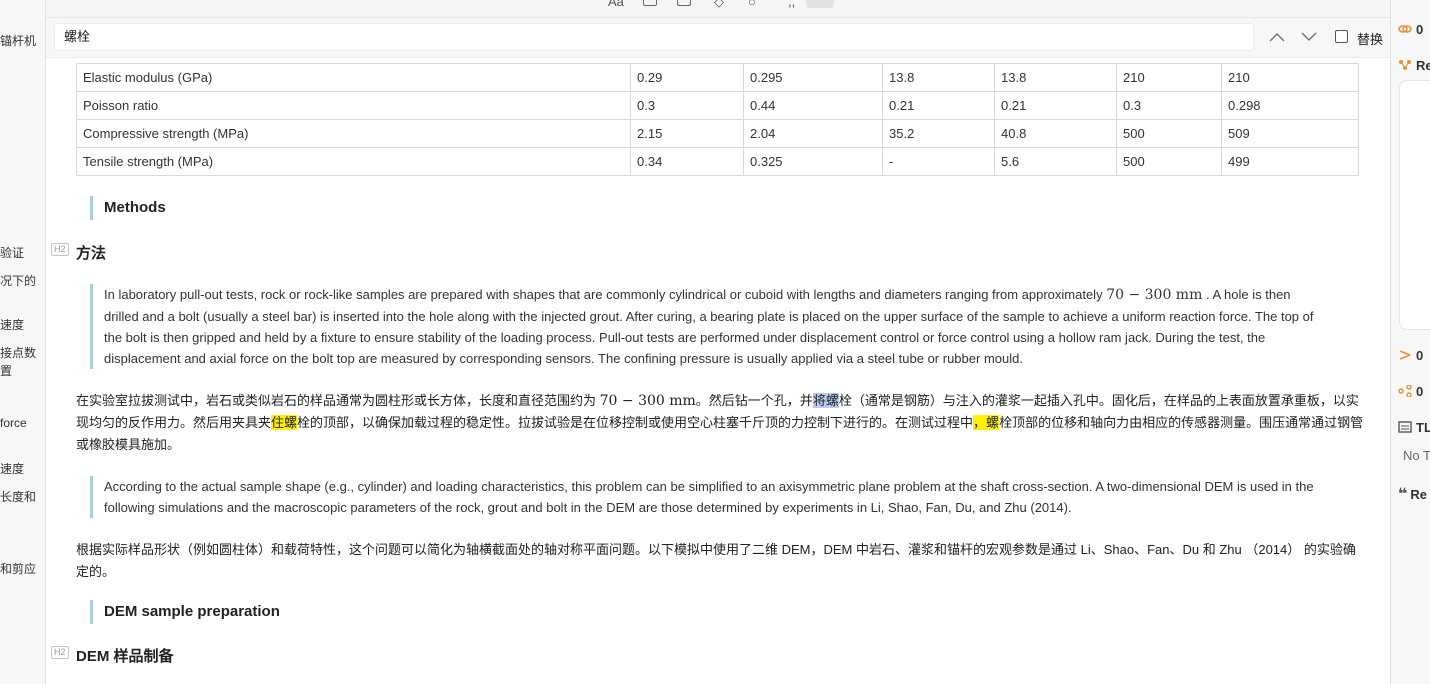 The width and height of the screenshot is (1430, 684). Describe the element at coordinates (938, 161) in the screenshot. I see `table-cell: -` at that location.